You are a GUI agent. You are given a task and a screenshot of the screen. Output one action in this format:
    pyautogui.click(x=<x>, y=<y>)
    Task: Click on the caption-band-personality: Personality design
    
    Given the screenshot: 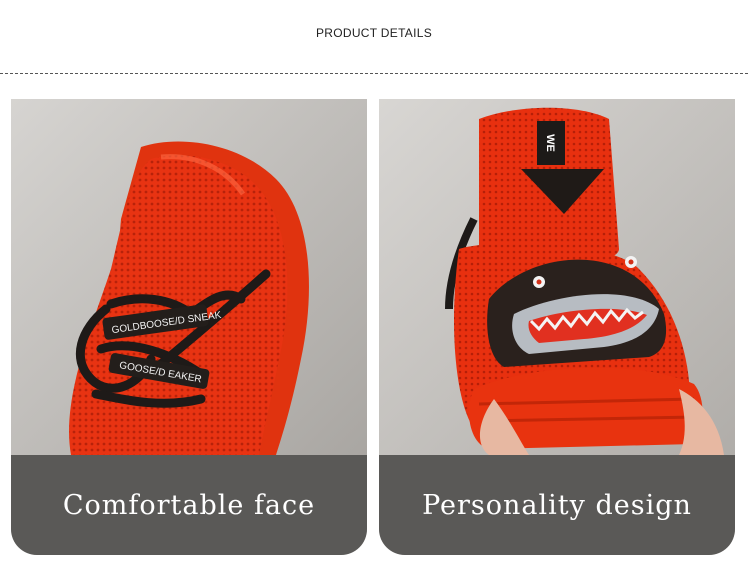 What is the action you would take?
    pyautogui.click(x=557, y=505)
    